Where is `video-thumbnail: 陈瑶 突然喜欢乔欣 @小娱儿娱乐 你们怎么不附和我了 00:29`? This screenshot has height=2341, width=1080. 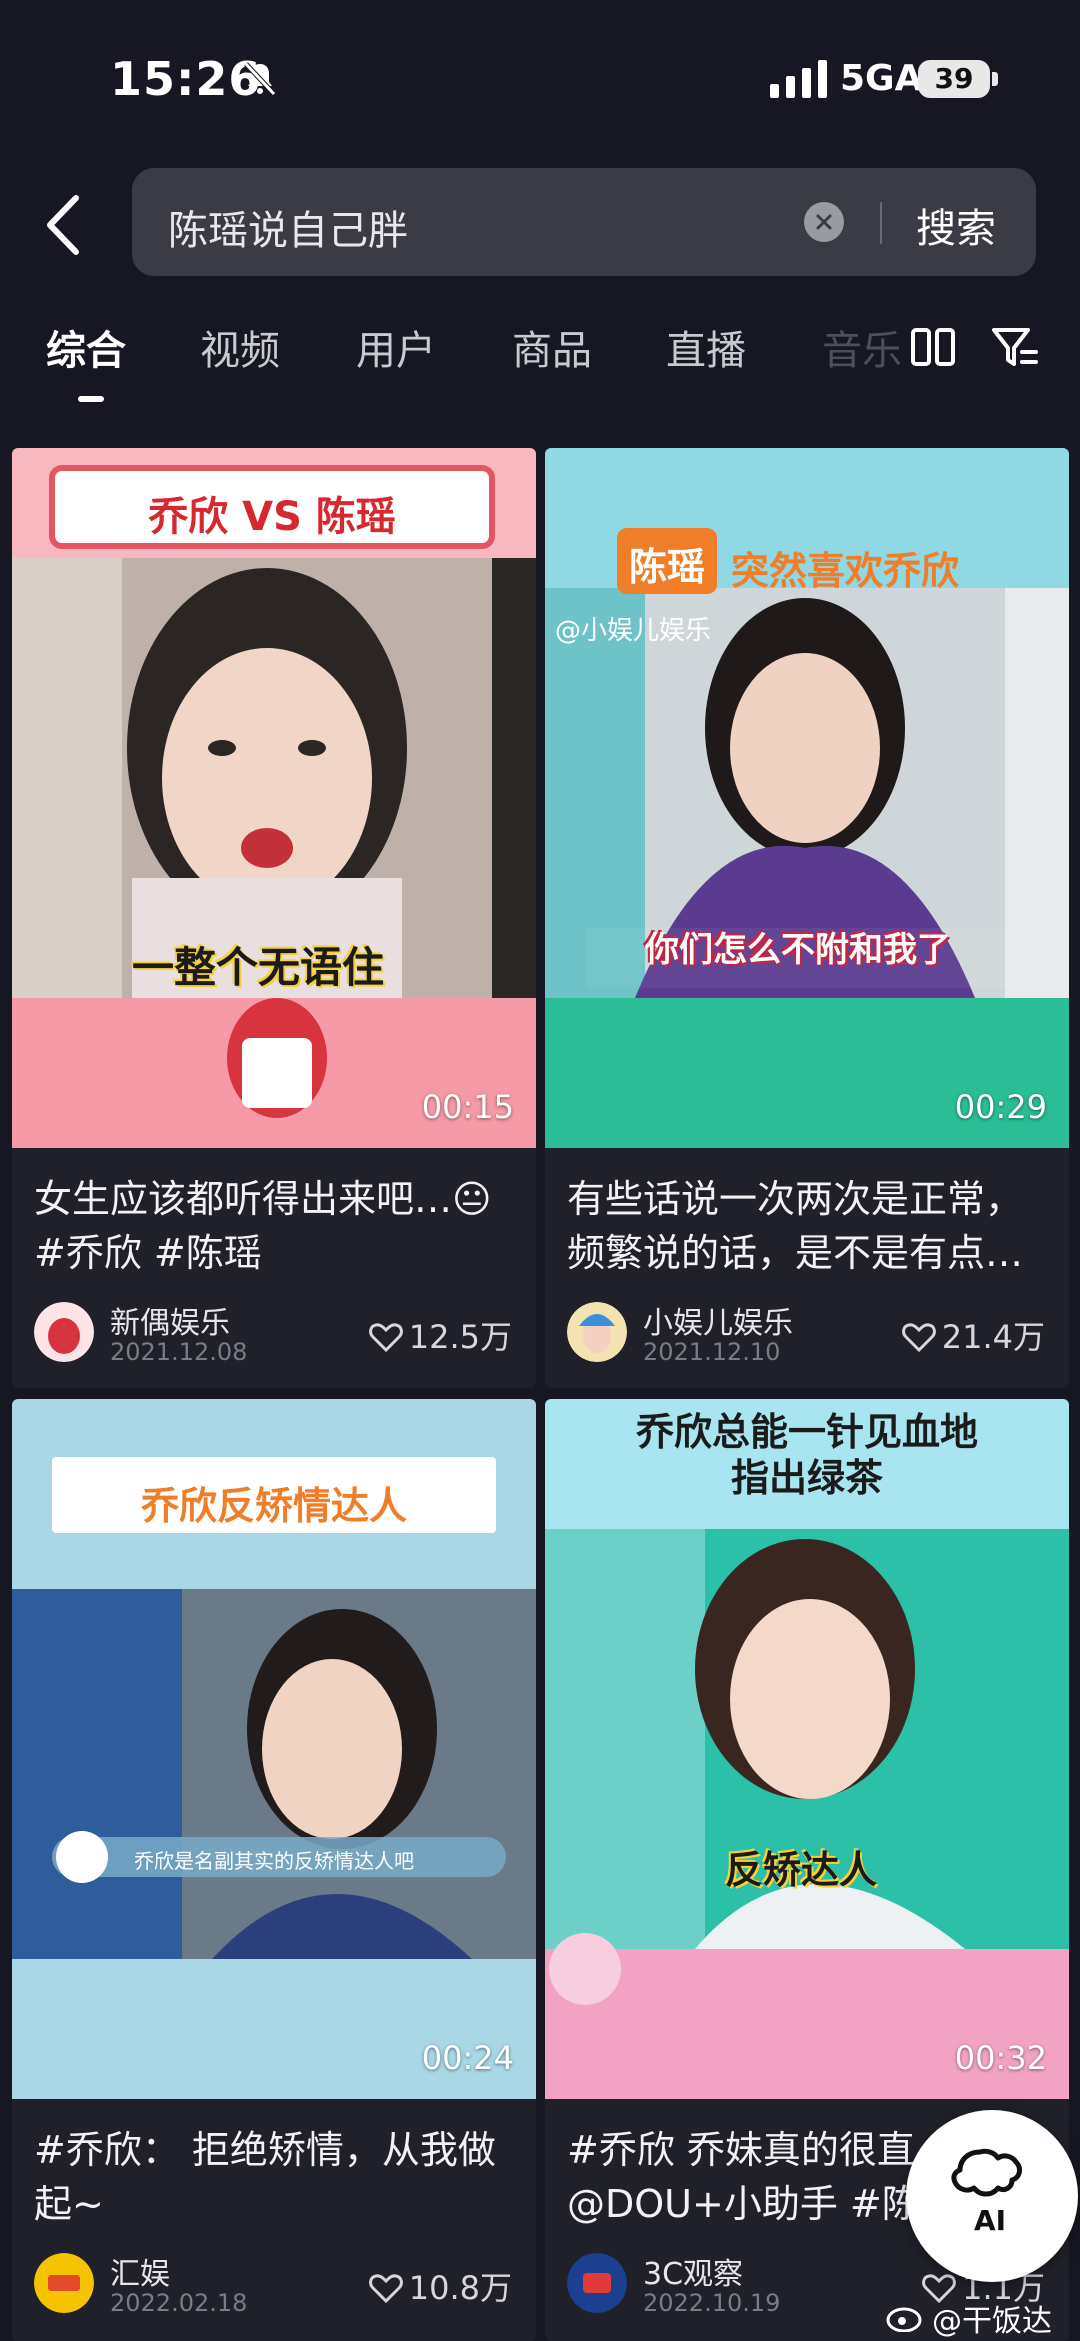 video-thumbnail: 陈瑶 突然喜欢乔欣 @小娱儿娱乐 你们怎么不附和我了 00:29 is located at coordinates (807, 798).